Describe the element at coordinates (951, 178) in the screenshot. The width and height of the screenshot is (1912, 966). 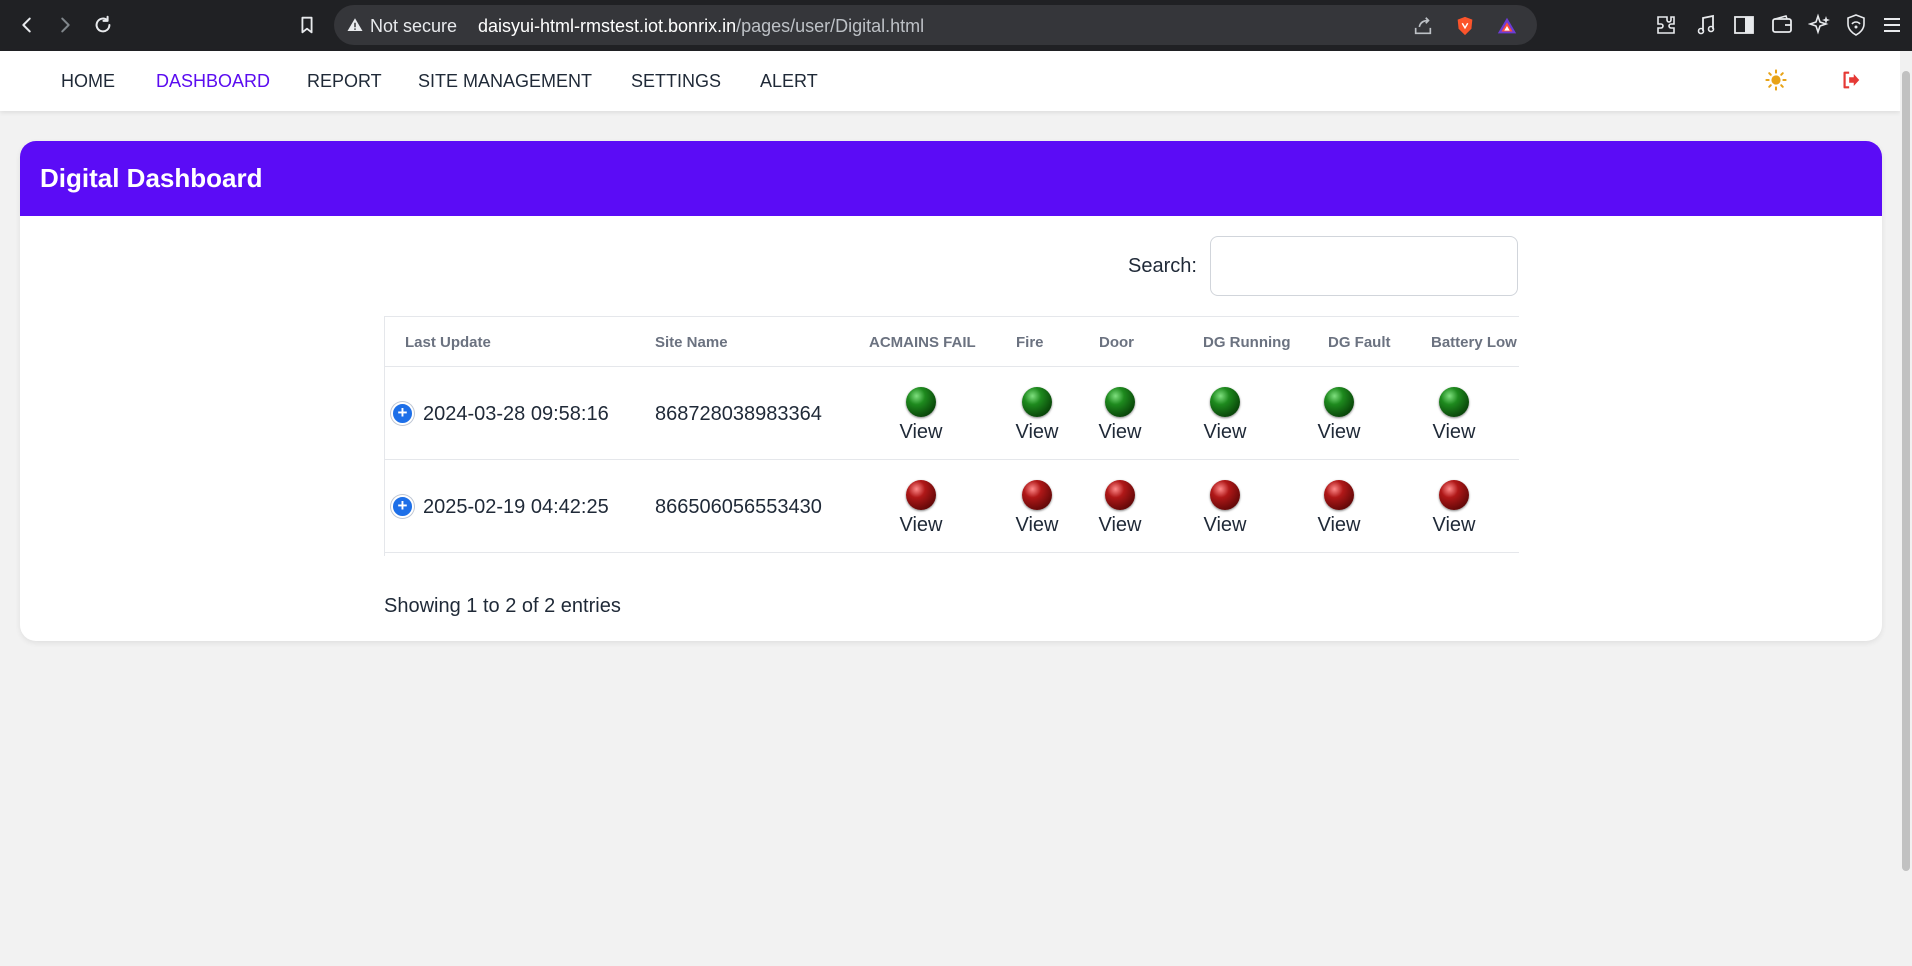
I see `card-header: Digital Dashboard` at that location.